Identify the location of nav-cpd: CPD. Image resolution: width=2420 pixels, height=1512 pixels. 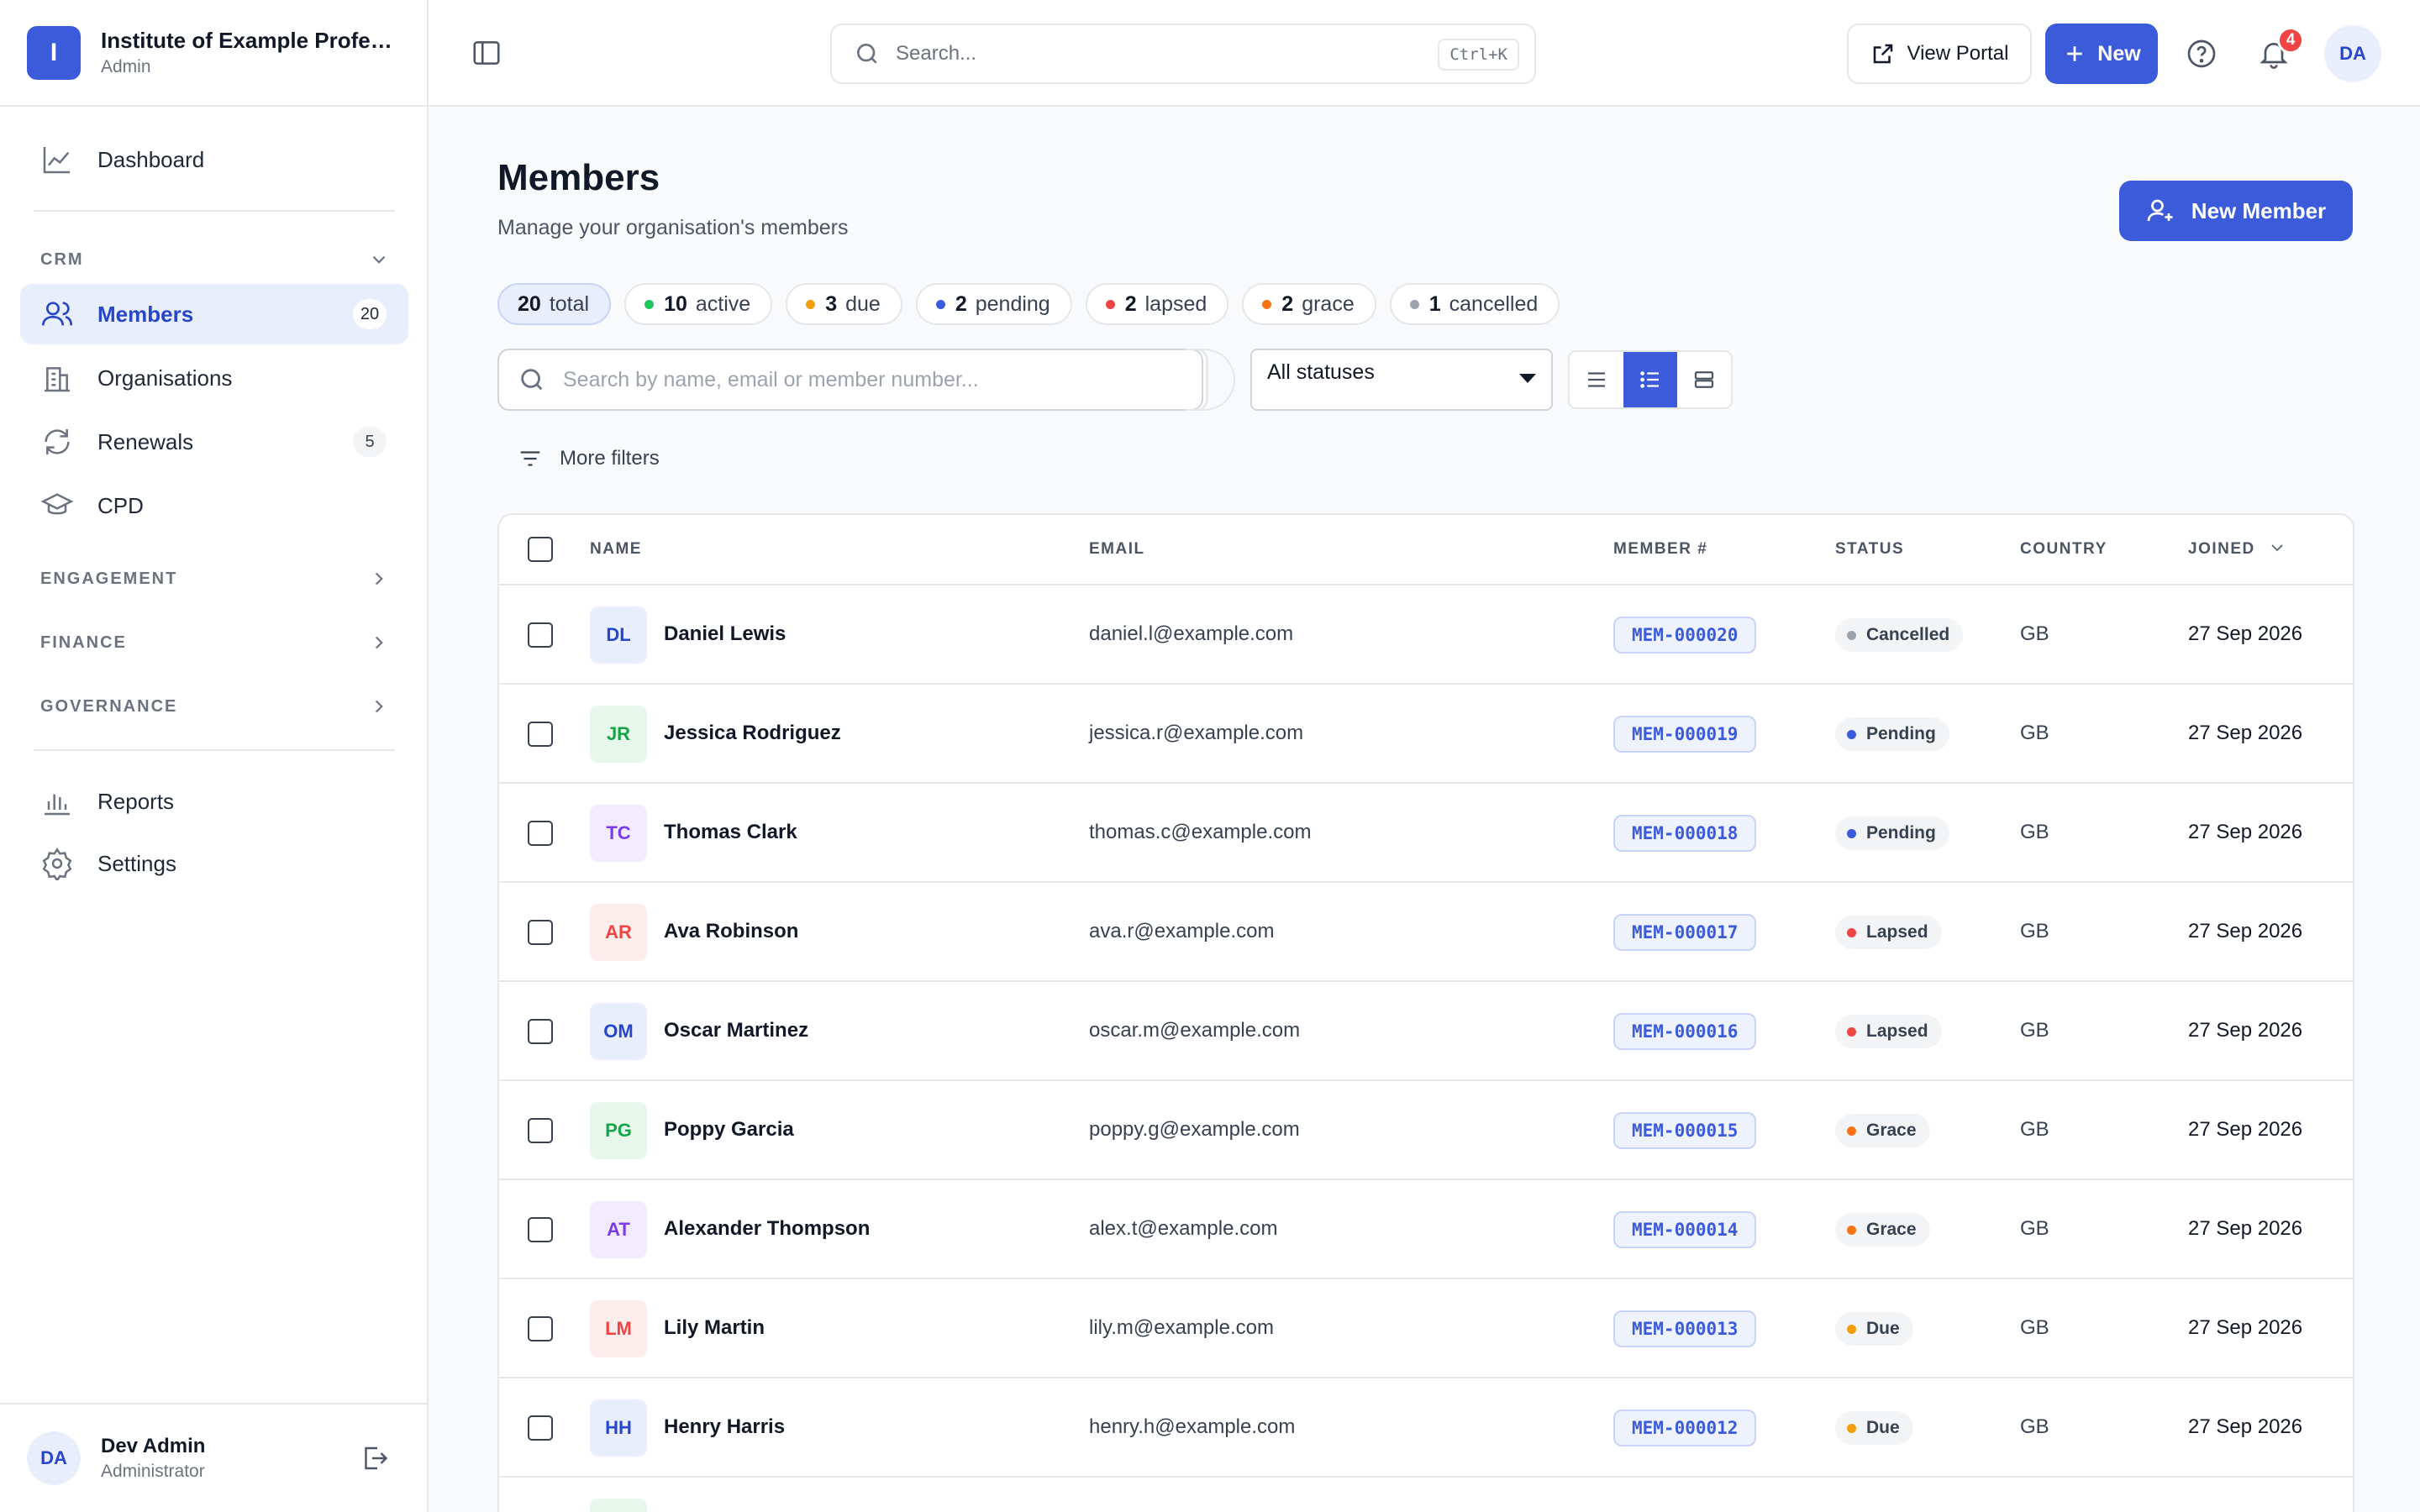
(214, 505).